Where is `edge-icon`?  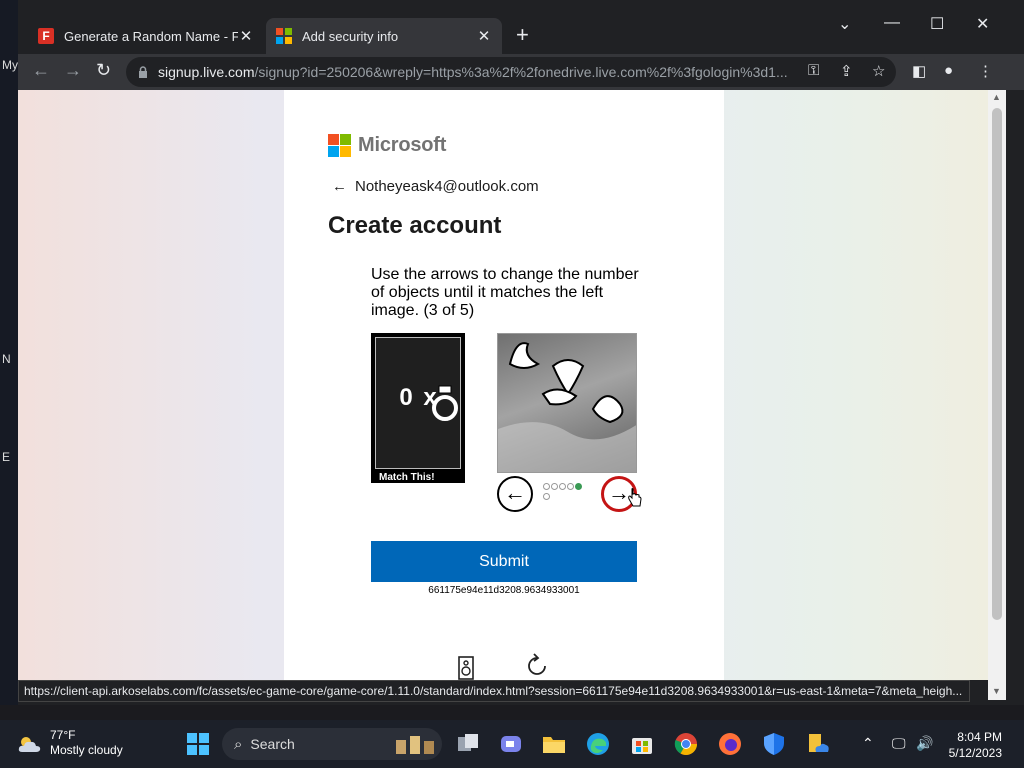 edge-icon is located at coordinates (598, 744).